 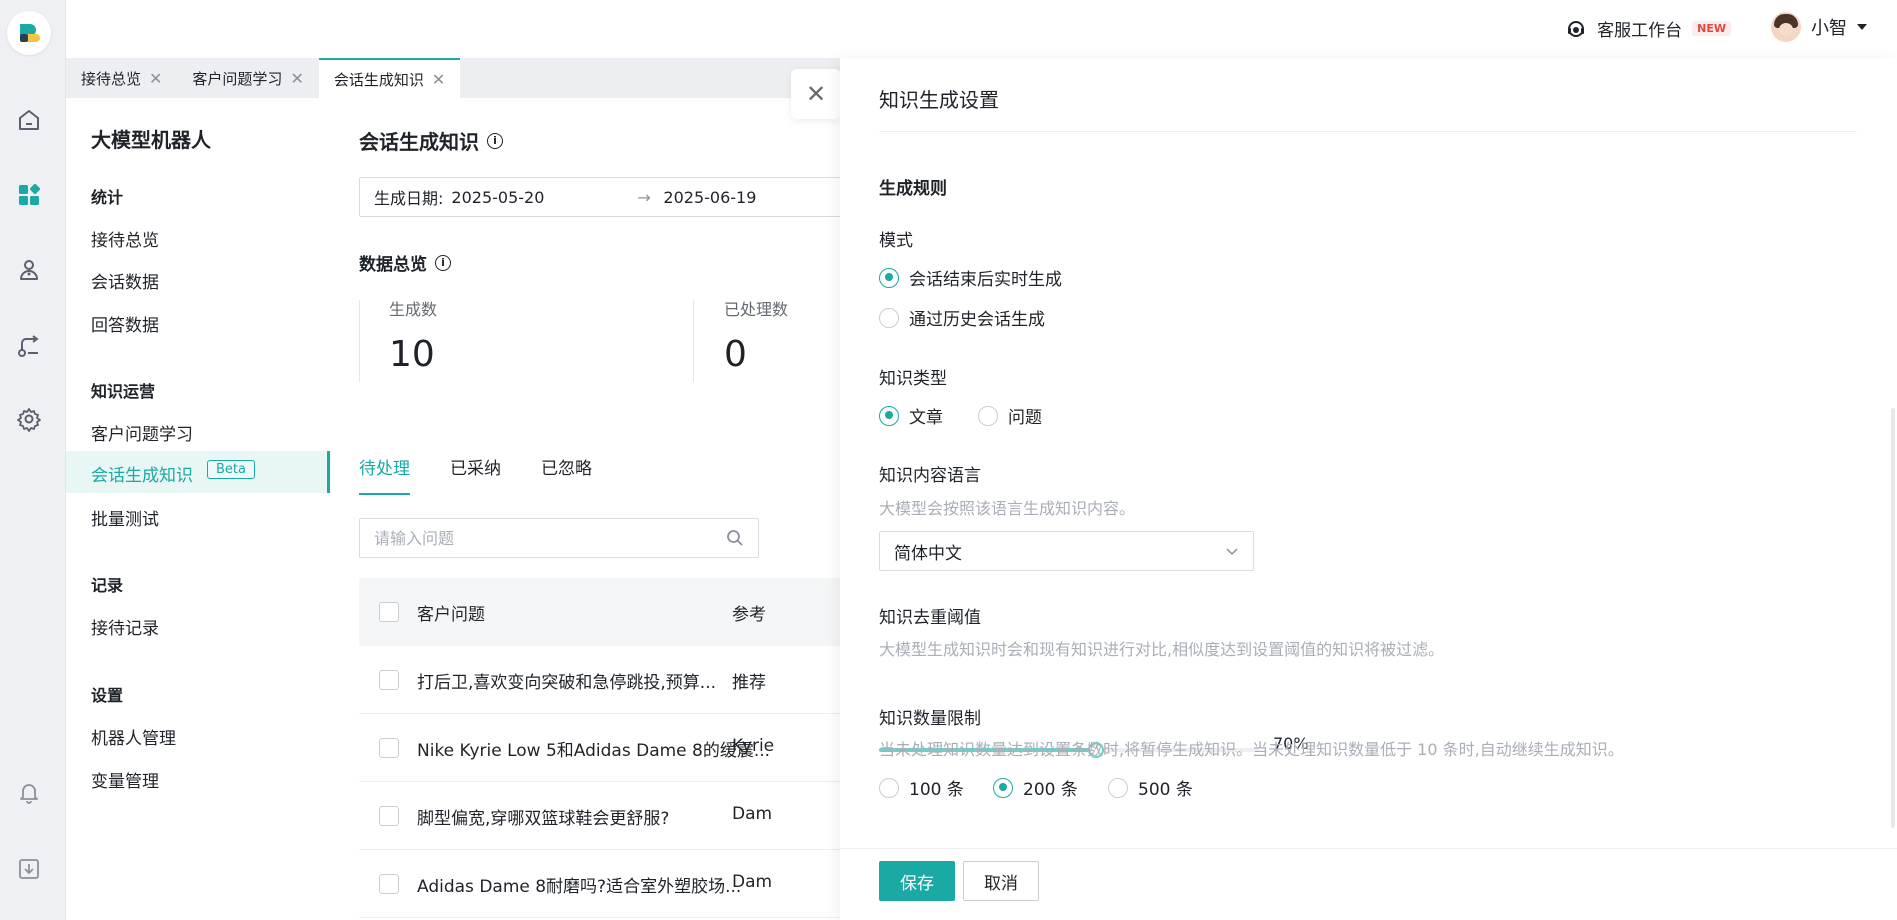 I want to click on radio-type-article: 文章, so click(x=911, y=415).